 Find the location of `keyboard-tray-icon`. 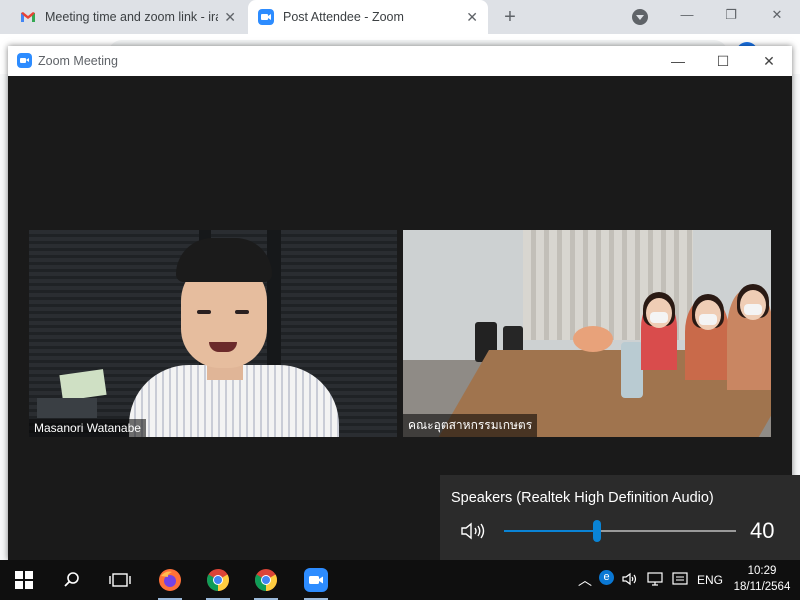

keyboard-tray-icon is located at coordinates (680, 579).